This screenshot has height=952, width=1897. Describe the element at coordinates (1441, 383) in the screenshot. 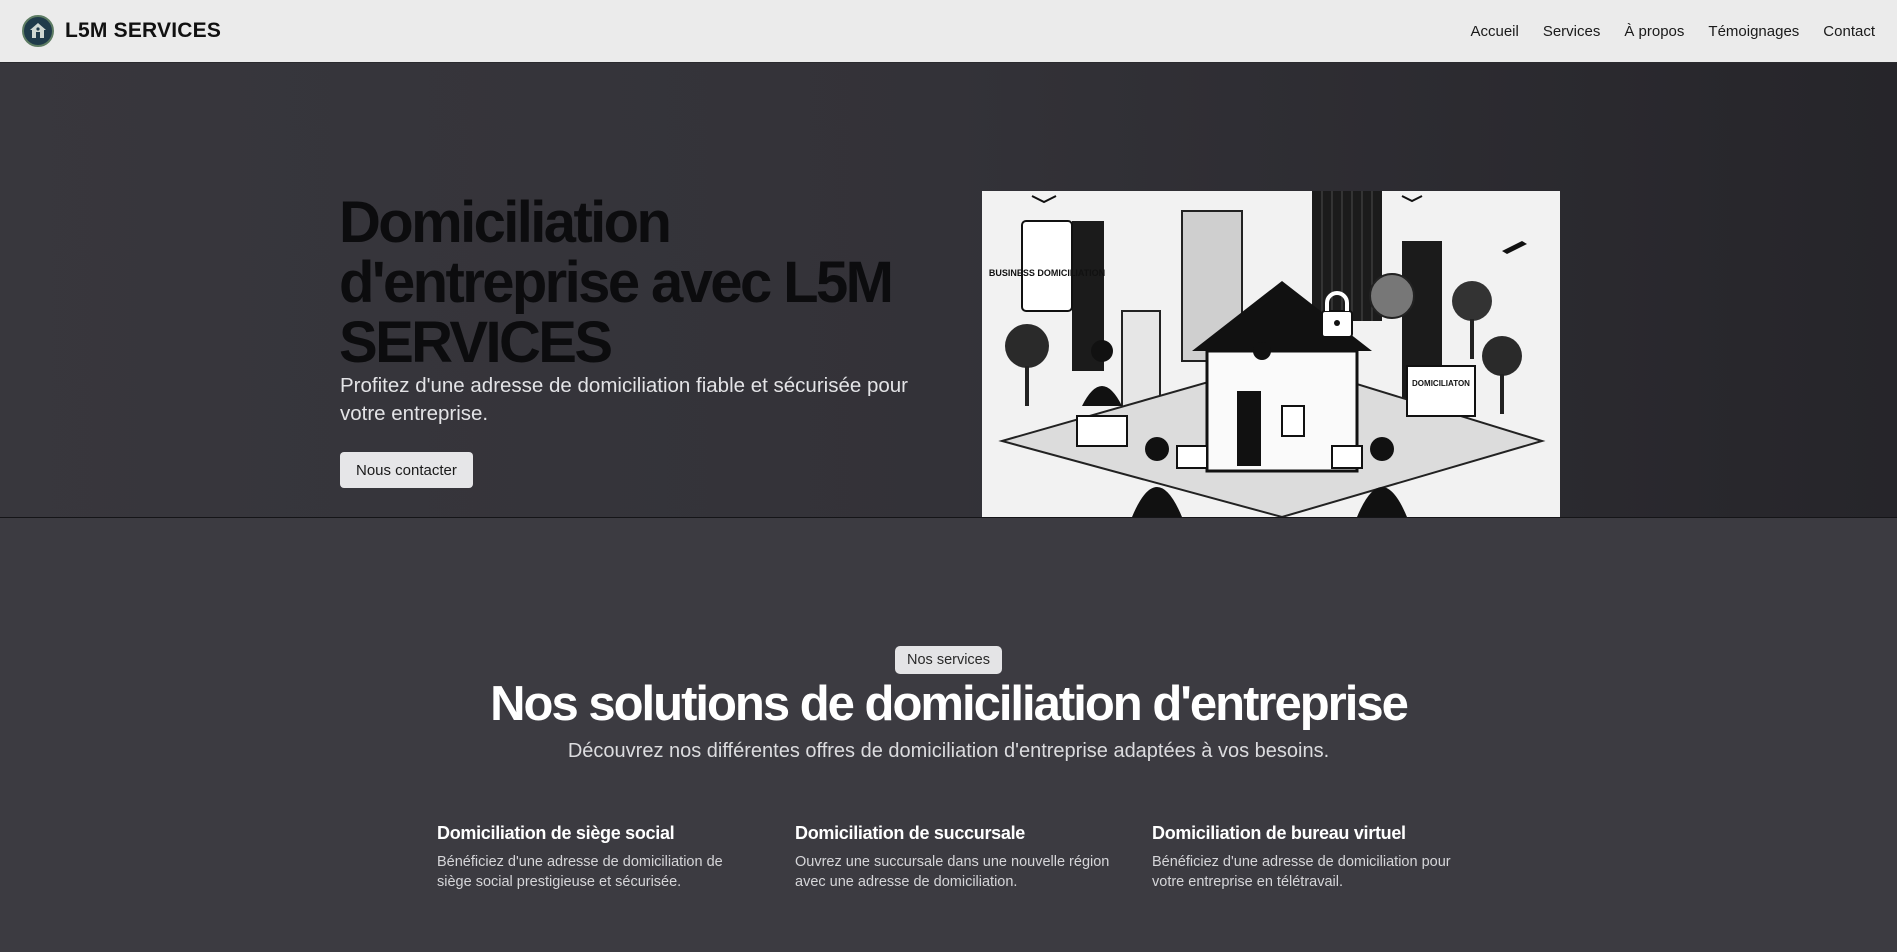

I see `image-sign-domiciliation: DOMICILIATON` at that location.